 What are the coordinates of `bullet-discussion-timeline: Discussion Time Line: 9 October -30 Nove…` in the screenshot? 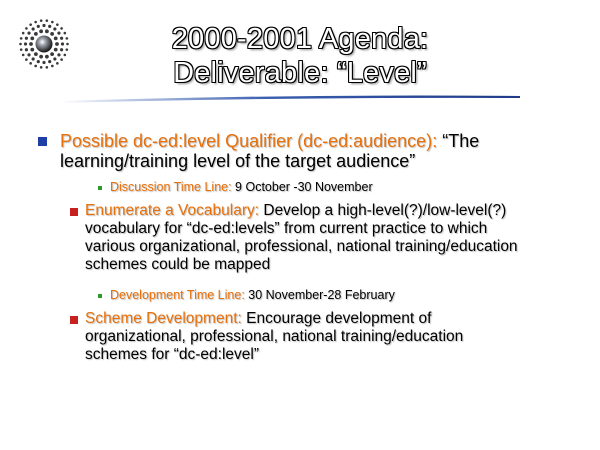 It's located at (330, 187).